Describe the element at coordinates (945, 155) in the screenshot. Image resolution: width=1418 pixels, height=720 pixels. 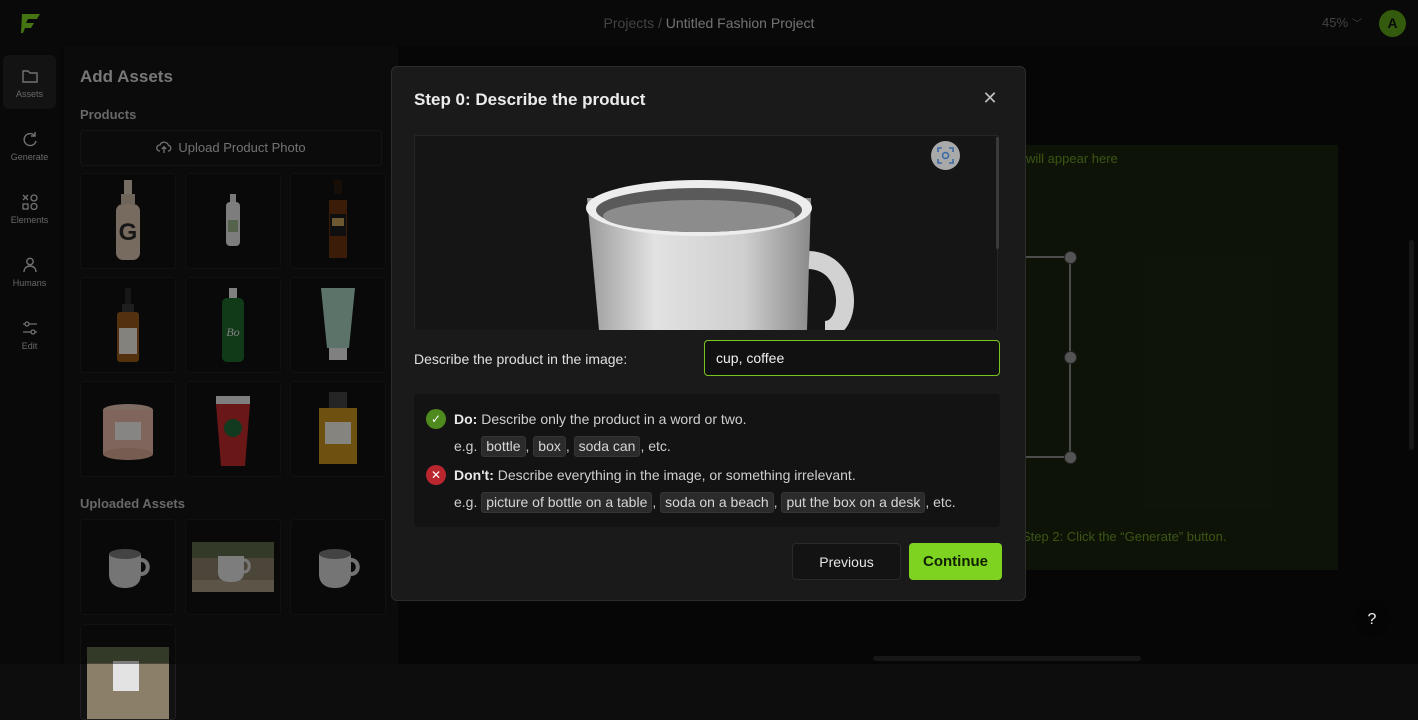
I see `focus-scan-icon` at that location.